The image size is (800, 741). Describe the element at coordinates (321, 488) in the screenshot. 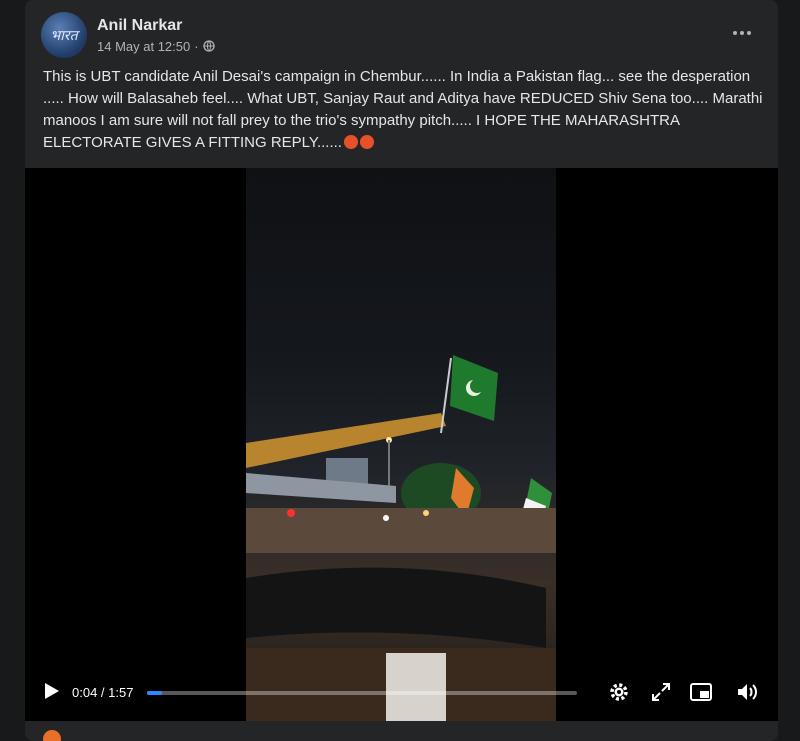

I see `overpass` at that location.